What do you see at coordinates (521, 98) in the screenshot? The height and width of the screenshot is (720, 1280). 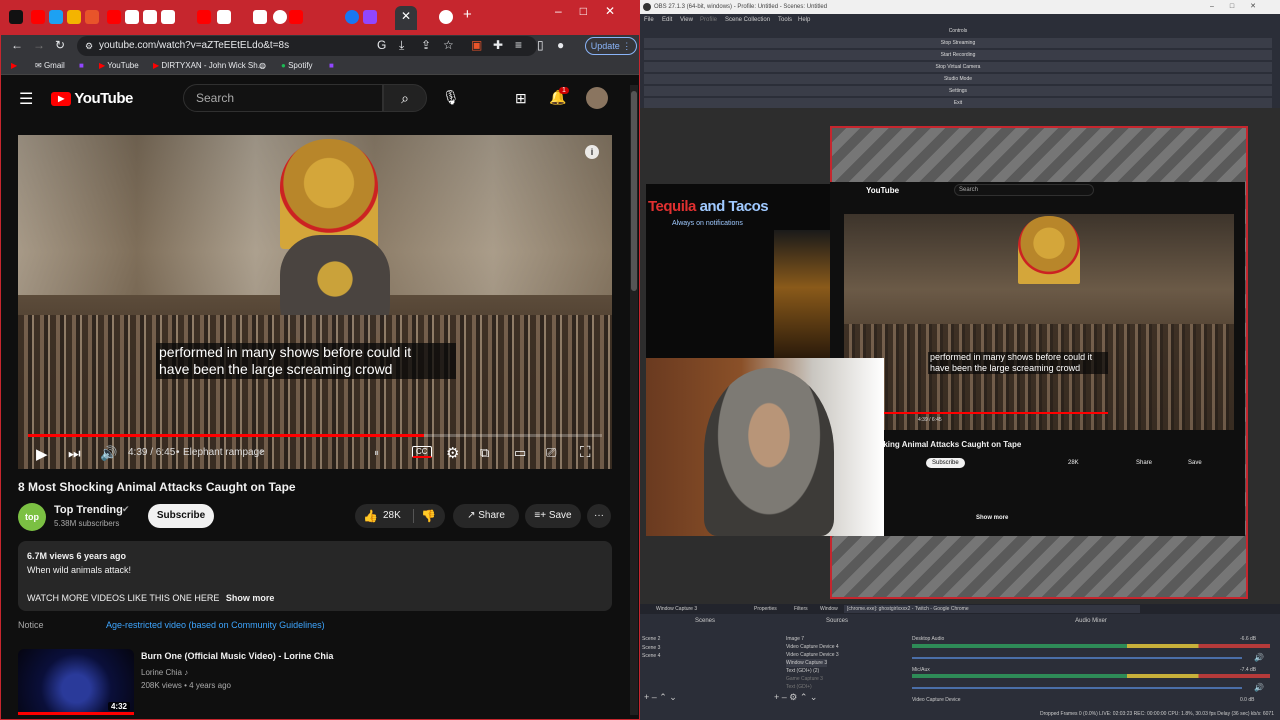 I see `create-video-icon: ⊞` at bounding box center [521, 98].